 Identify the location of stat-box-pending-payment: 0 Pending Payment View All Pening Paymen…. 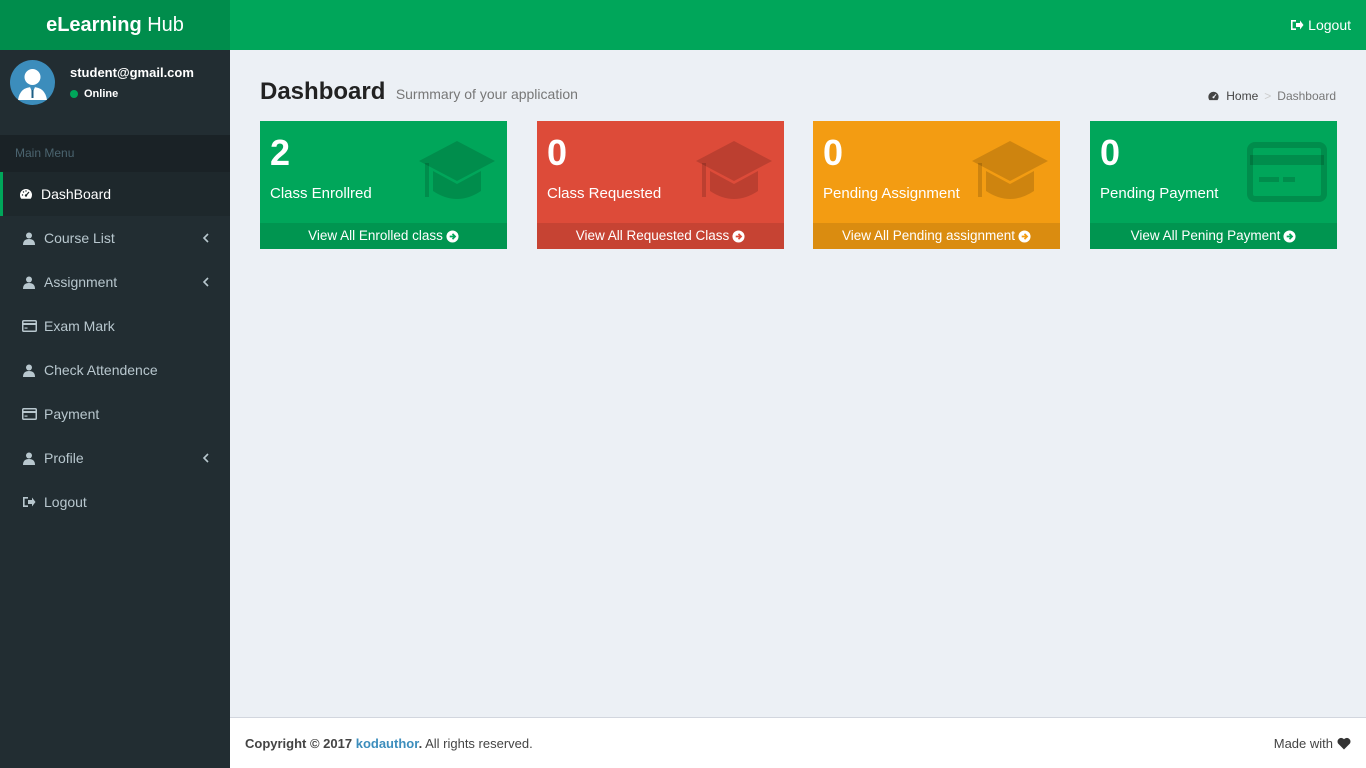
(1213, 185).